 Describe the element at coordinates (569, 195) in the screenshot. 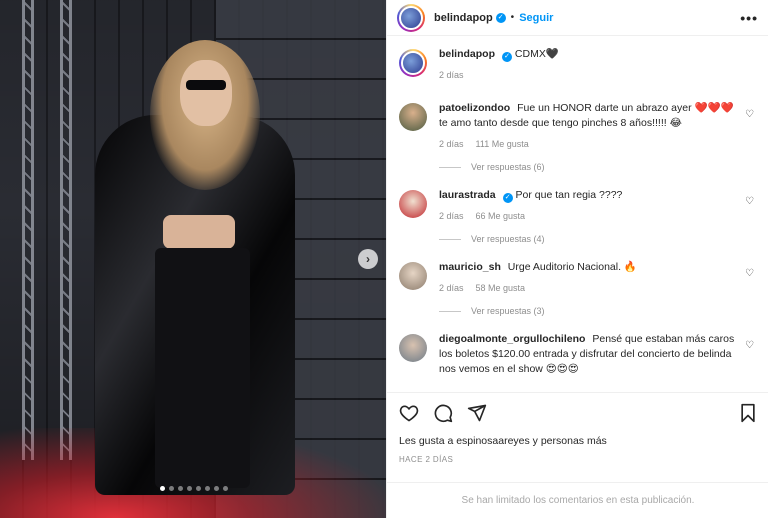

I see `comment-text: Por que tan regia ????` at that location.